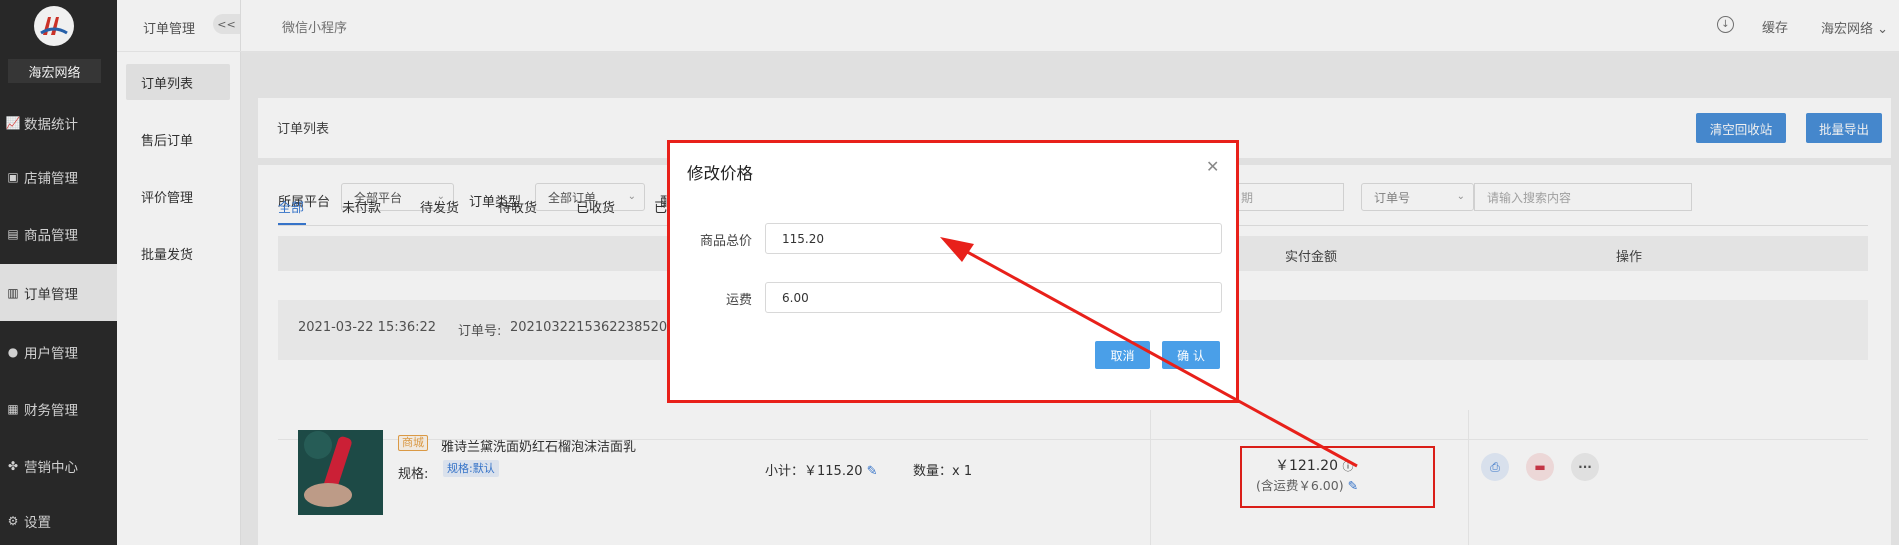 This screenshot has width=1899, height=545. I want to click on total-price-input: 115.20, so click(993, 238).